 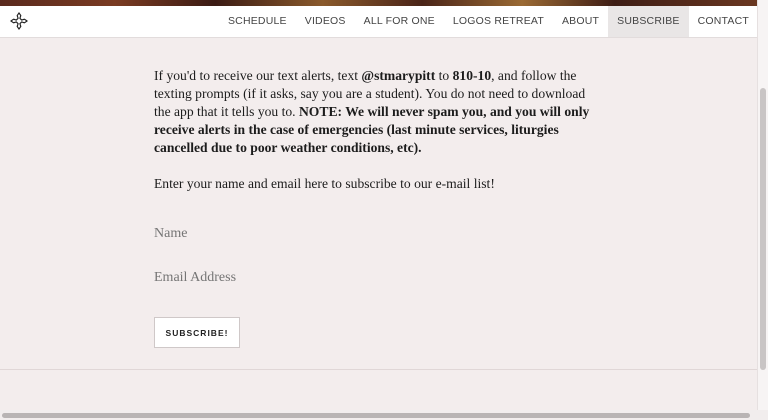 I want to click on nav-item-logos-retreat: LOGOS RETREAT, so click(x=498, y=21).